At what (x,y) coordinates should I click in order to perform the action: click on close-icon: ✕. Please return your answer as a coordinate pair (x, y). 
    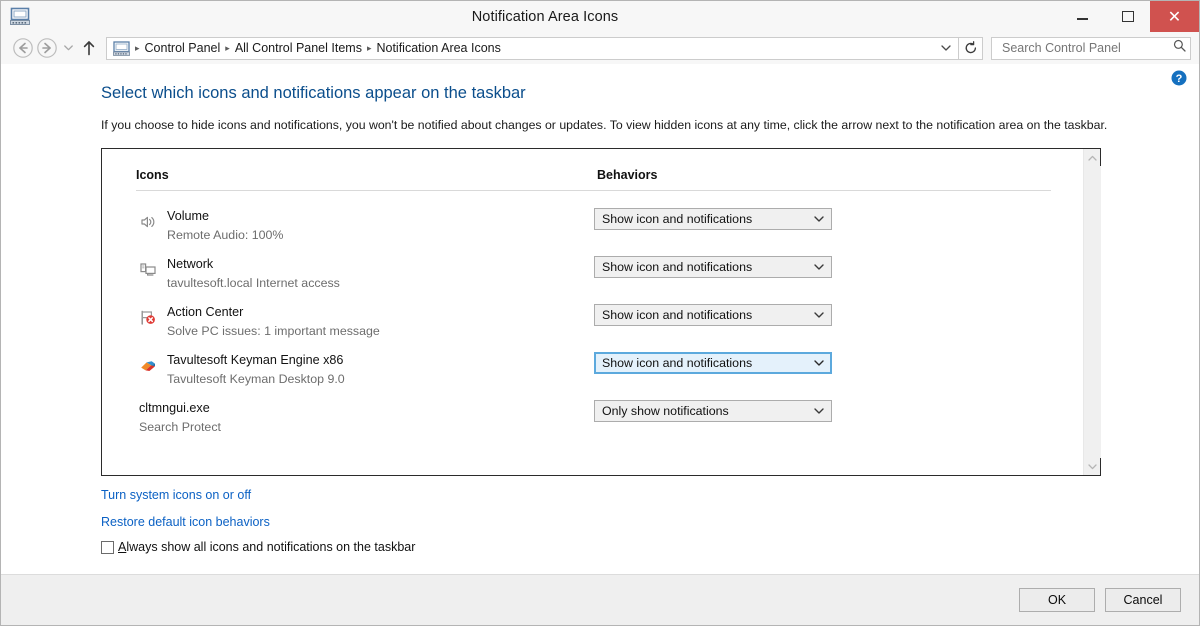
    Looking at the image, I should click on (1174, 16).